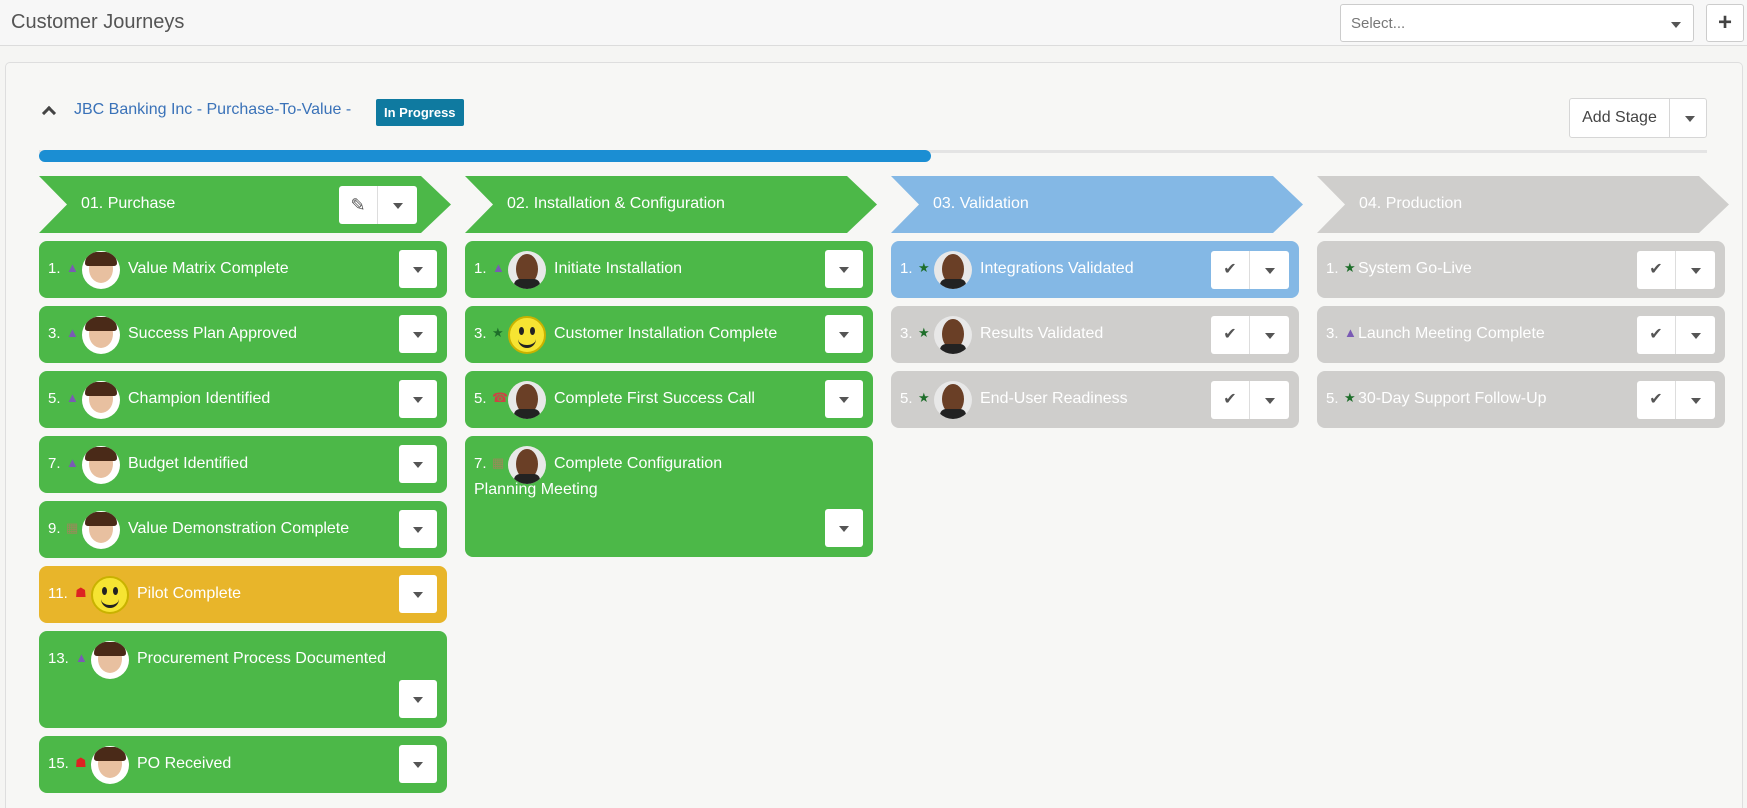  What do you see at coordinates (54, 463) in the screenshot?
I see `task-number: 7.` at bounding box center [54, 463].